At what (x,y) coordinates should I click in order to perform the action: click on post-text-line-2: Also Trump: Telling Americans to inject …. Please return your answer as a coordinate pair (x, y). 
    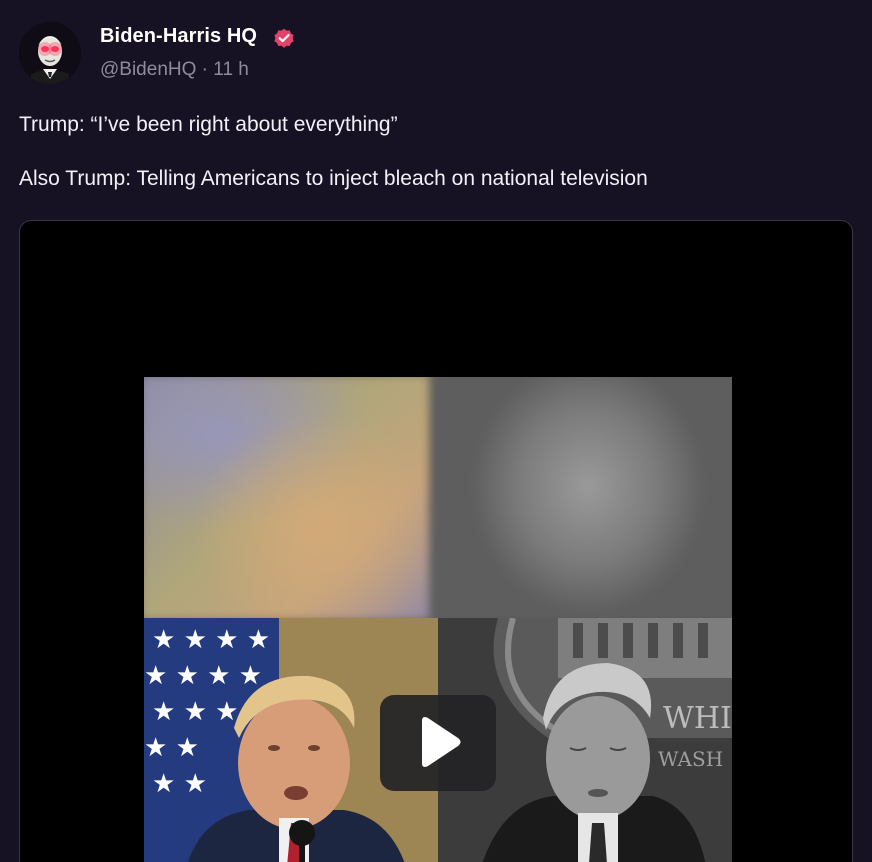
    Looking at the image, I should click on (333, 178).